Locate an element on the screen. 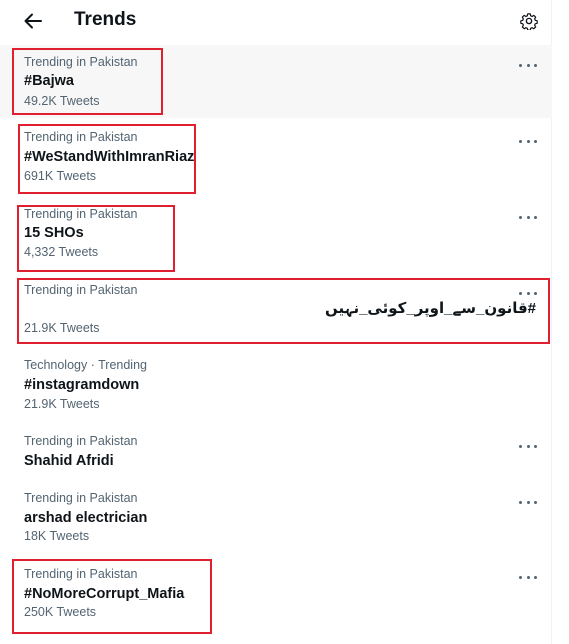 Image resolution: width=569 pixels, height=644 pixels. trend-count: 250K Tweets is located at coordinates (60, 612).